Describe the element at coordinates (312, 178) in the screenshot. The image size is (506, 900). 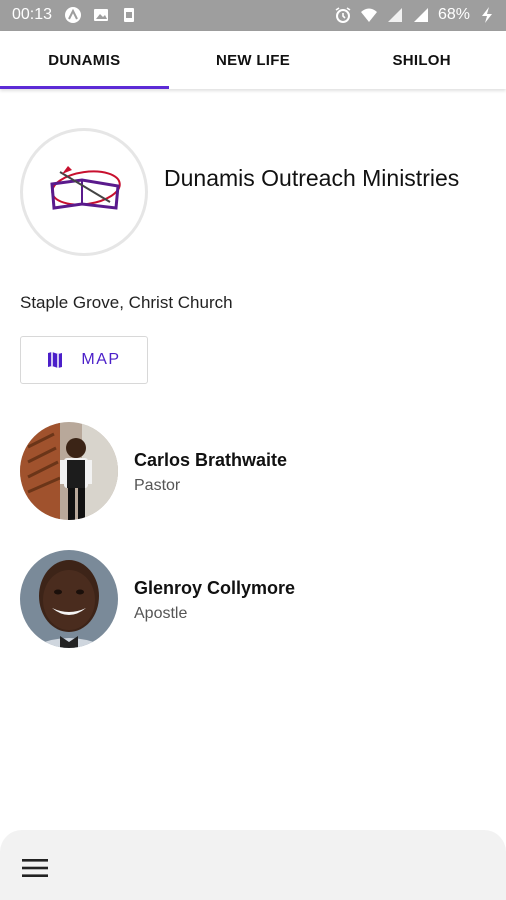
I see `church-name: Dunamis Outreach Ministries` at that location.